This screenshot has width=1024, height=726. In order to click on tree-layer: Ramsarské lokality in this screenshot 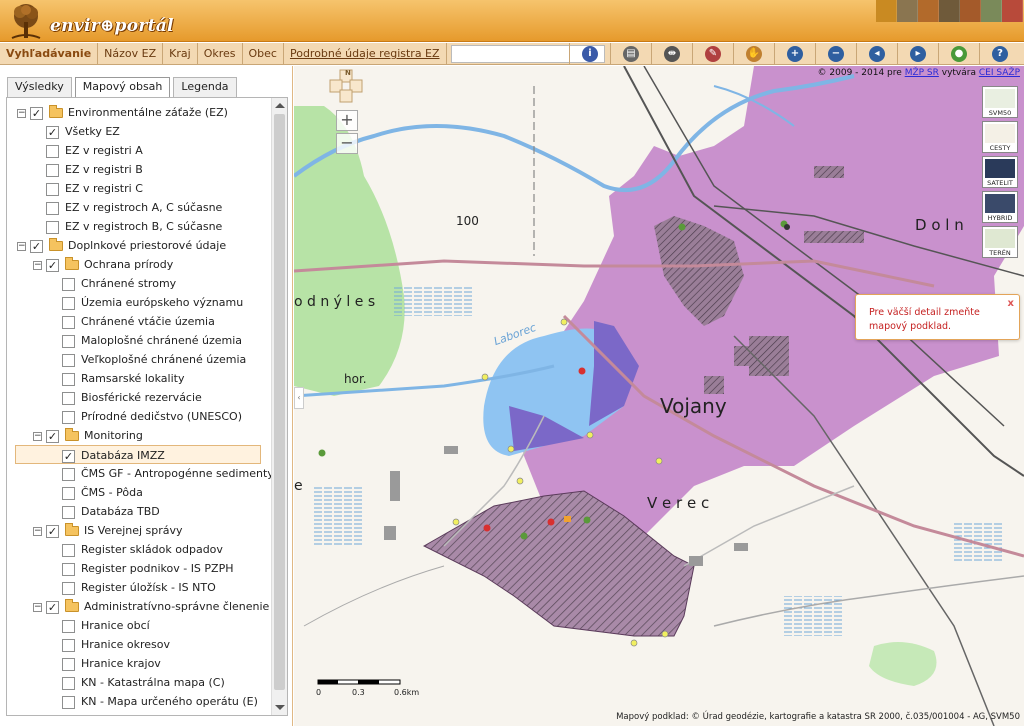, I will do `click(116, 378)`.